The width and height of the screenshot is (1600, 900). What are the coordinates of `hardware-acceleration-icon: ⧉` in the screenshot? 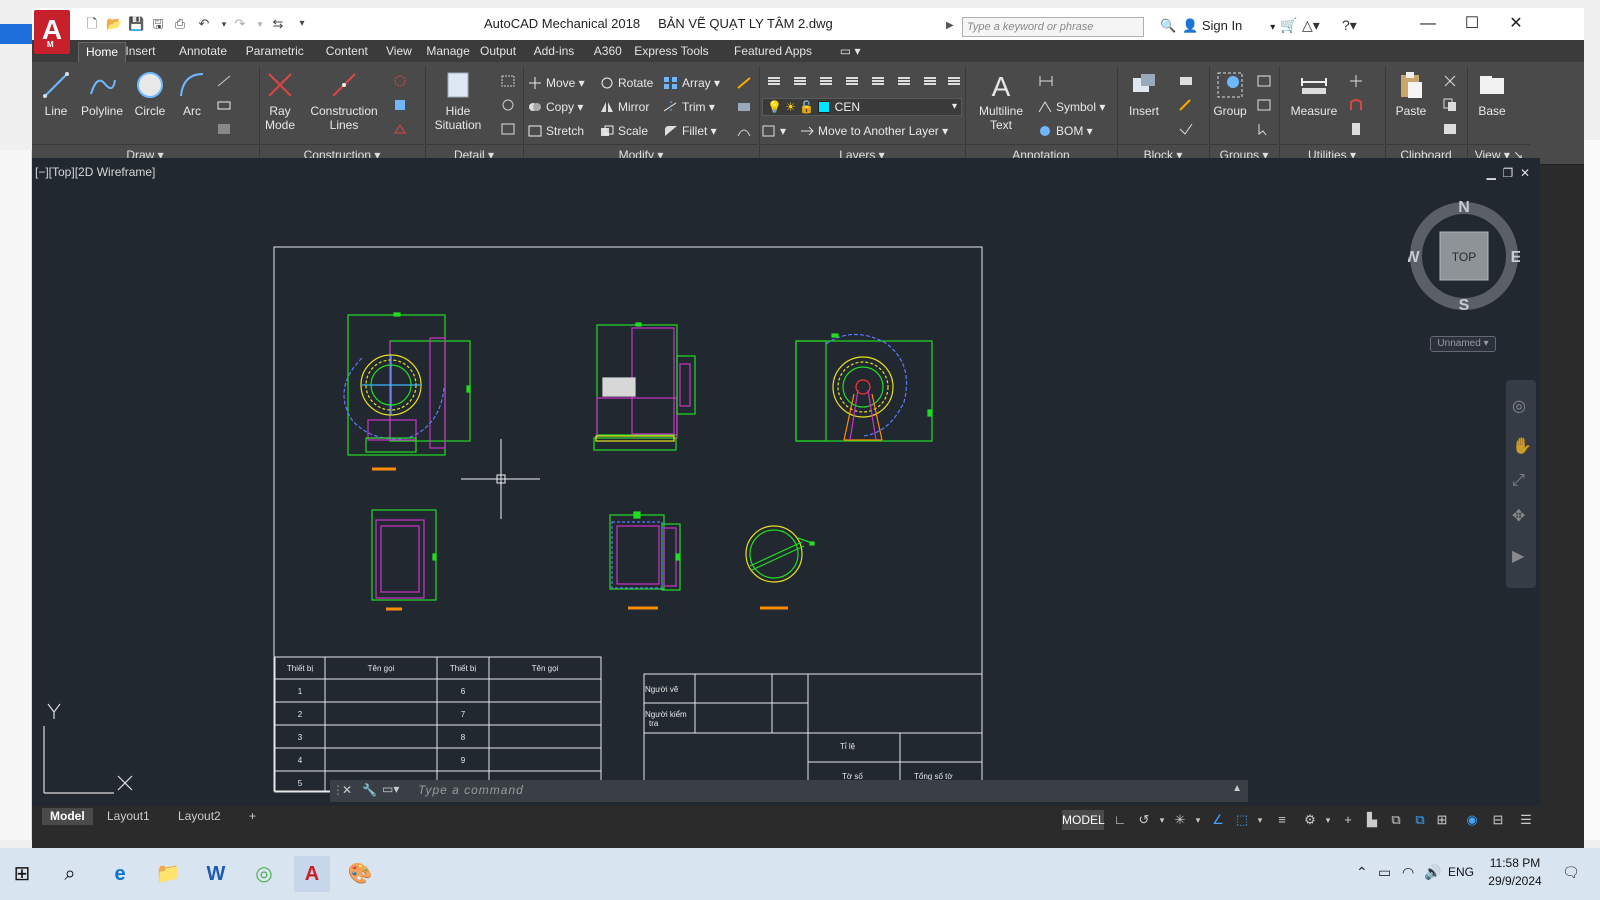 It's located at (1396, 820).